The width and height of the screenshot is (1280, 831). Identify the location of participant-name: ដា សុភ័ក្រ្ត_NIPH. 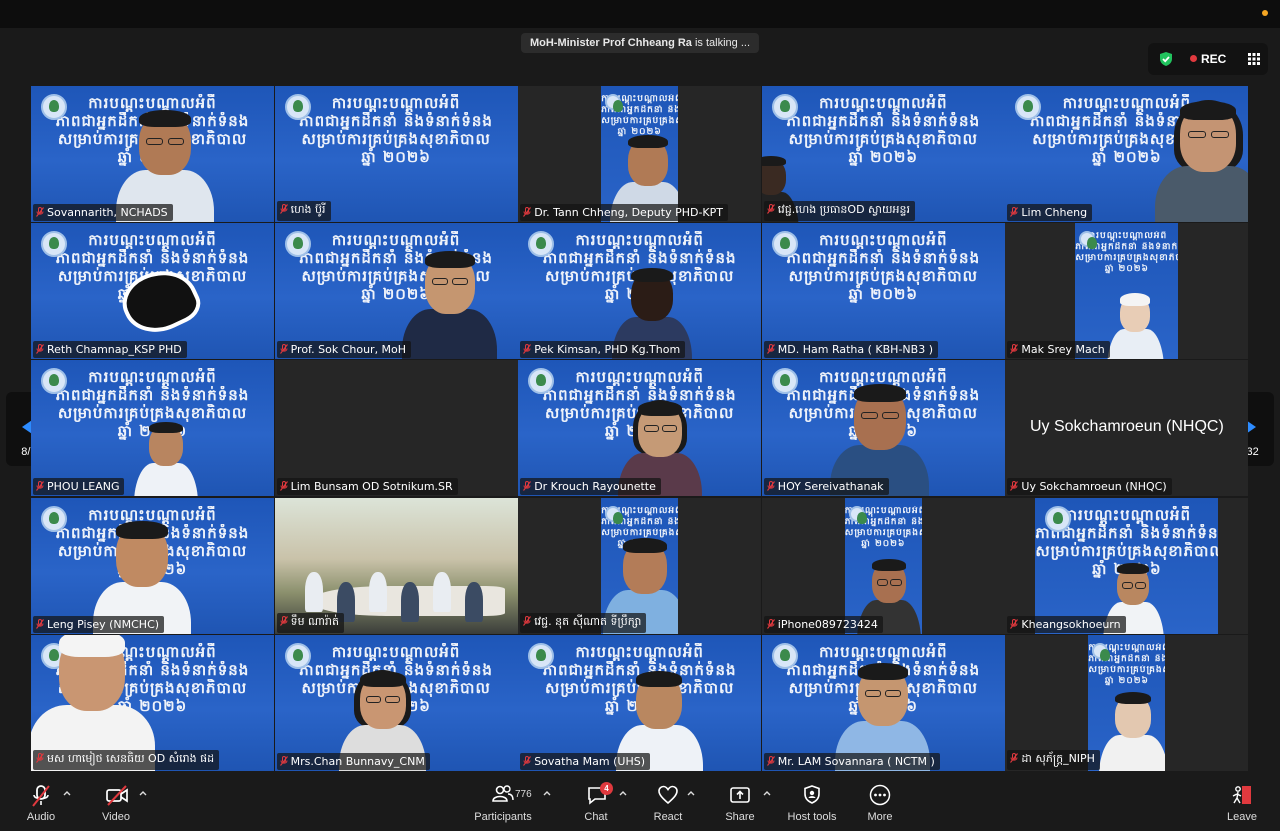
(1058, 758).